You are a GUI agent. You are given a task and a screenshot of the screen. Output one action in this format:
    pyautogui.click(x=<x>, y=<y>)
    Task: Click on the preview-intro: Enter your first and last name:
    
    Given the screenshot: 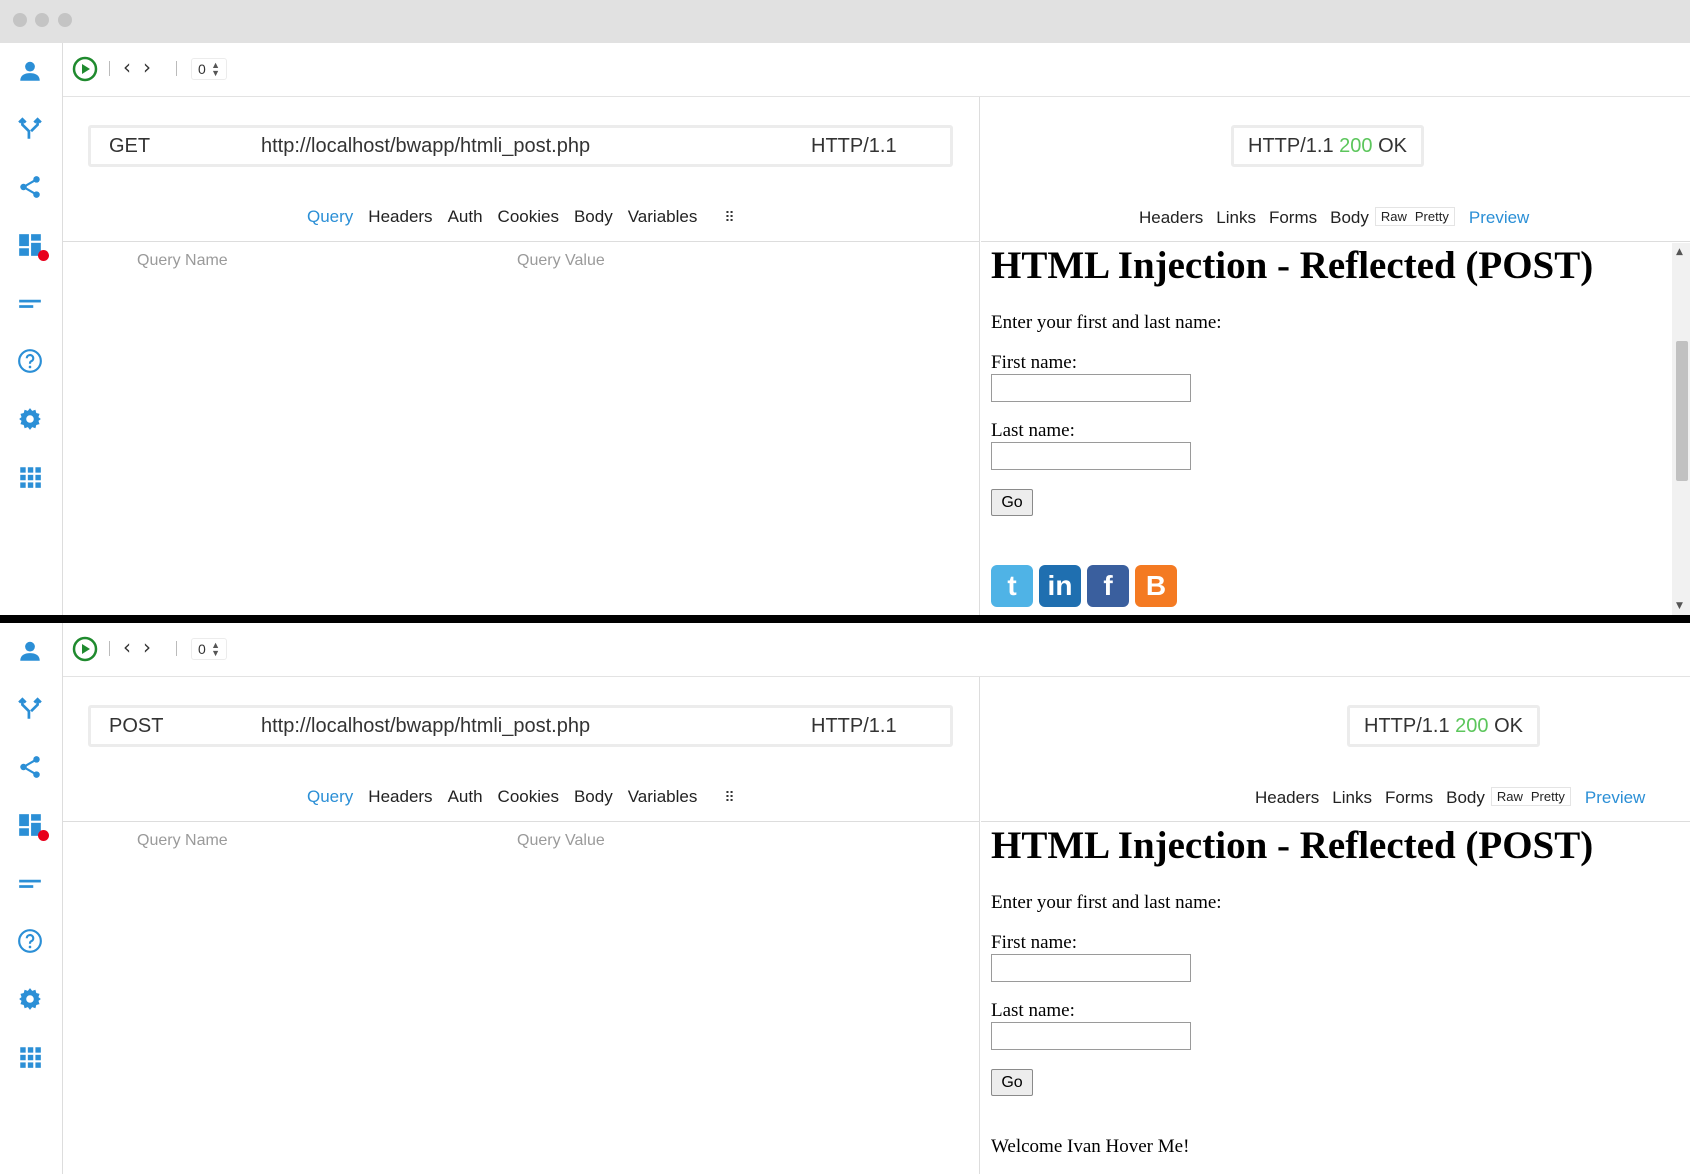 What is the action you would take?
    pyautogui.click(x=1106, y=322)
    